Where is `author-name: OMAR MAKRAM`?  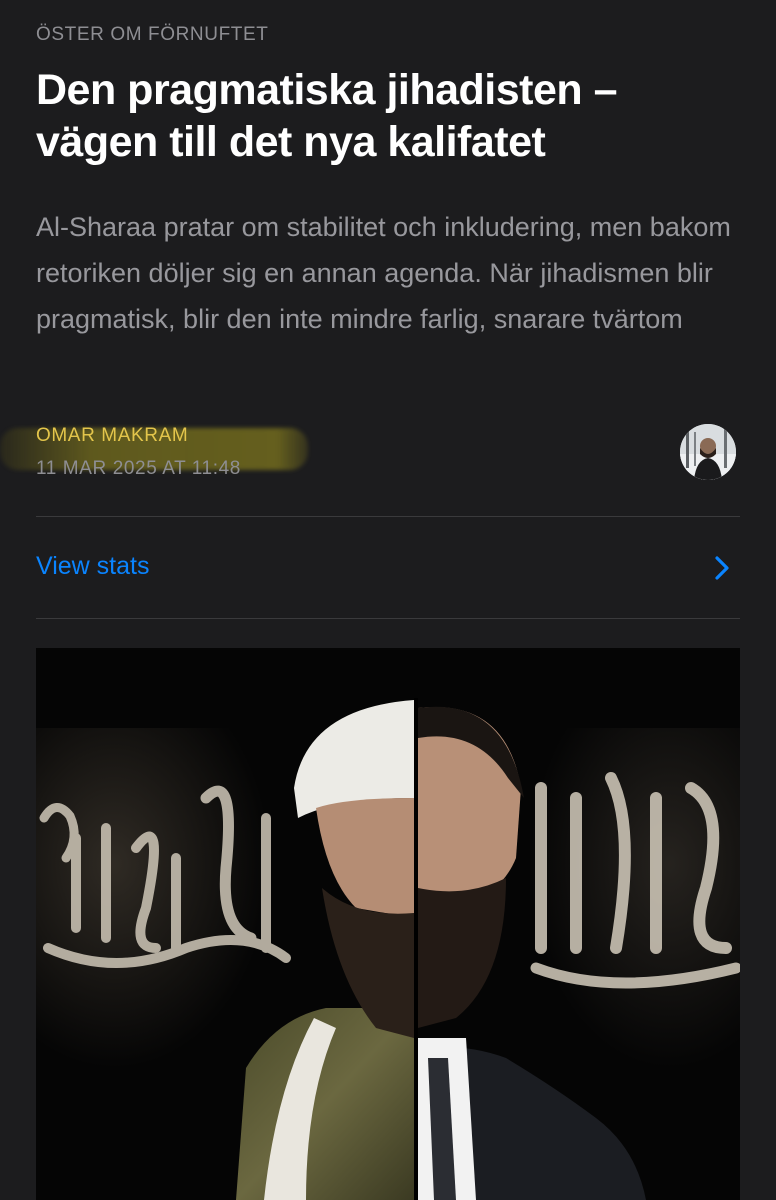
author-name: OMAR MAKRAM is located at coordinates (112, 436).